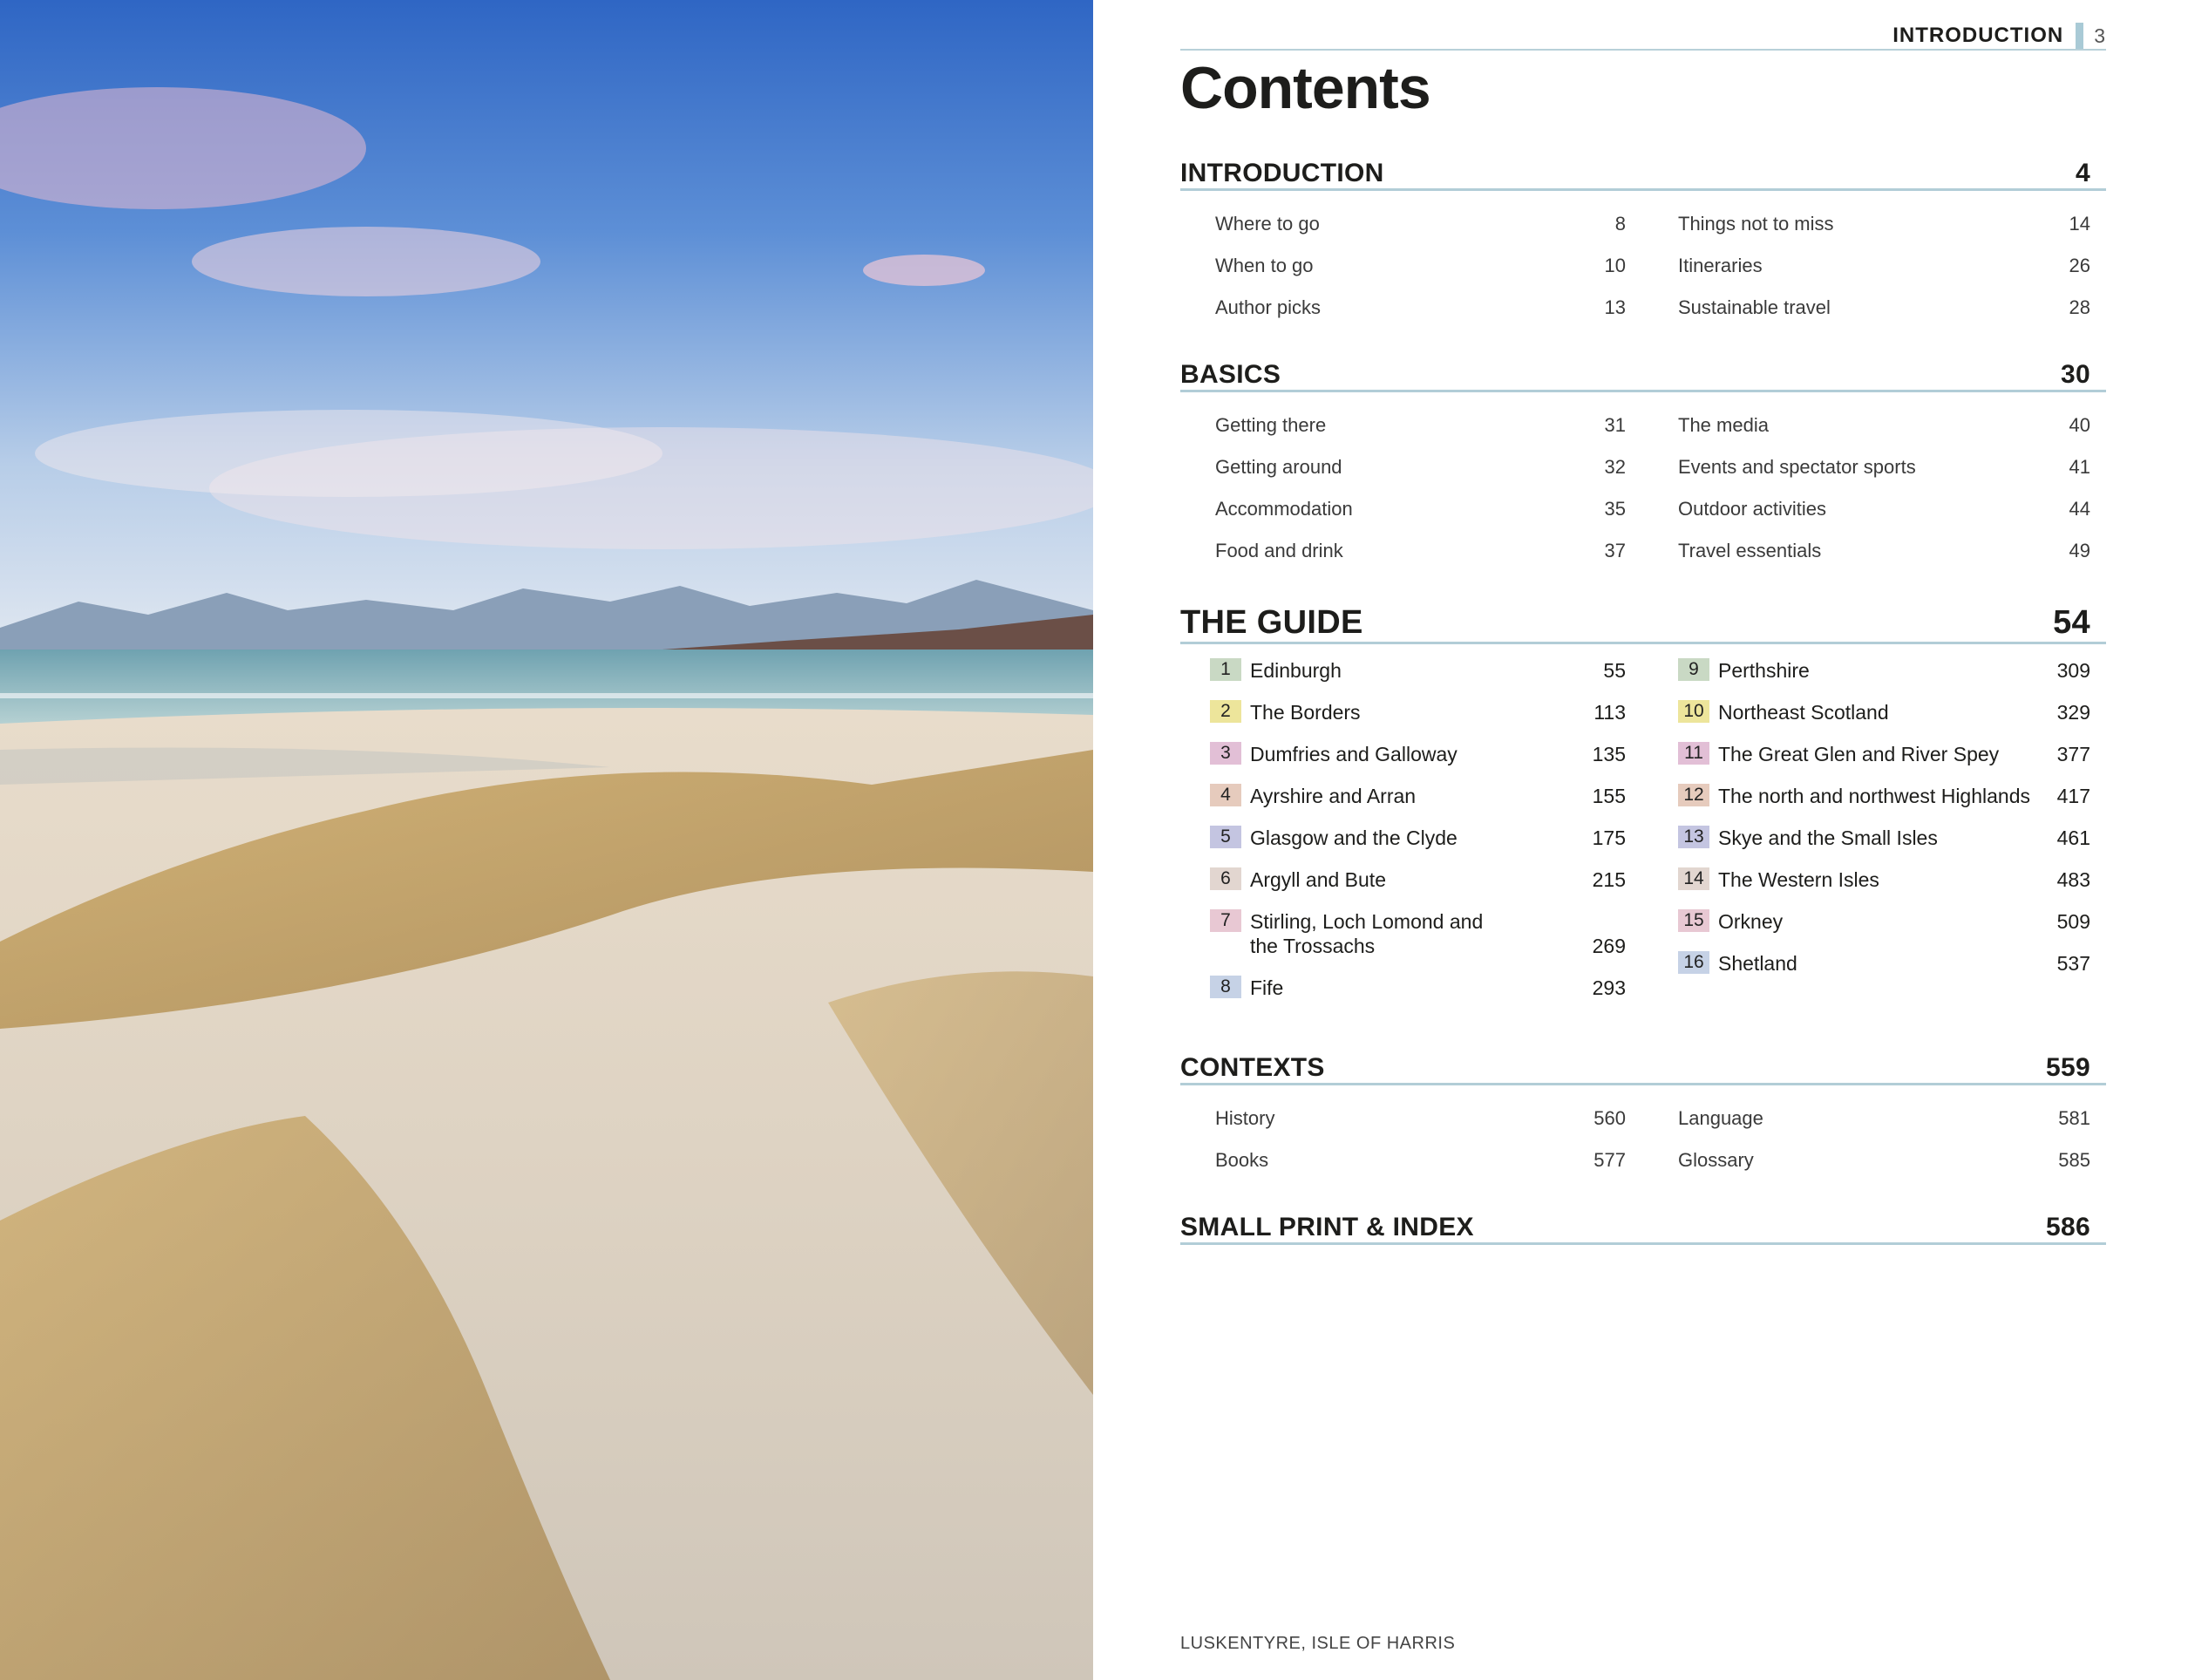 The height and width of the screenshot is (1680, 2188). Describe the element at coordinates (1643, 1066) in the screenshot. I see `section-heading: CONTEXTS 559` at that location.